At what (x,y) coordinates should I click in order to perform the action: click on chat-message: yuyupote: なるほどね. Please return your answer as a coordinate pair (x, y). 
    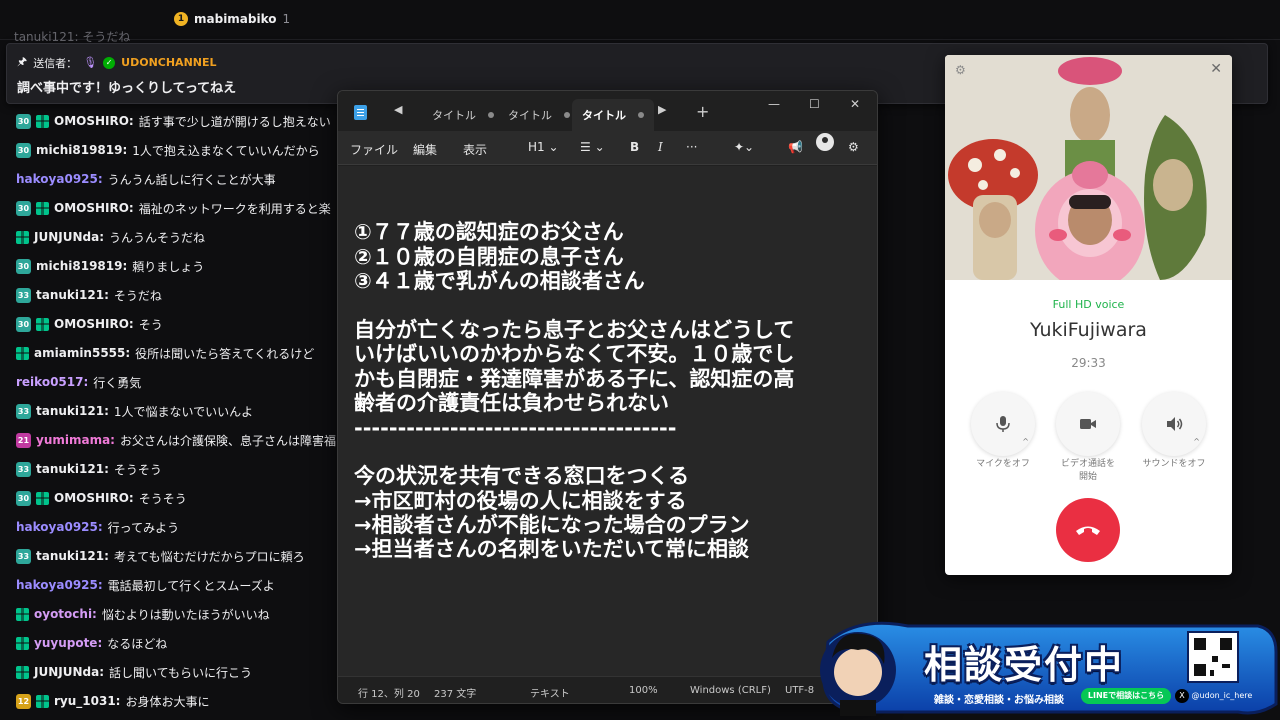
    Looking at the image, I should click on (91, 643).